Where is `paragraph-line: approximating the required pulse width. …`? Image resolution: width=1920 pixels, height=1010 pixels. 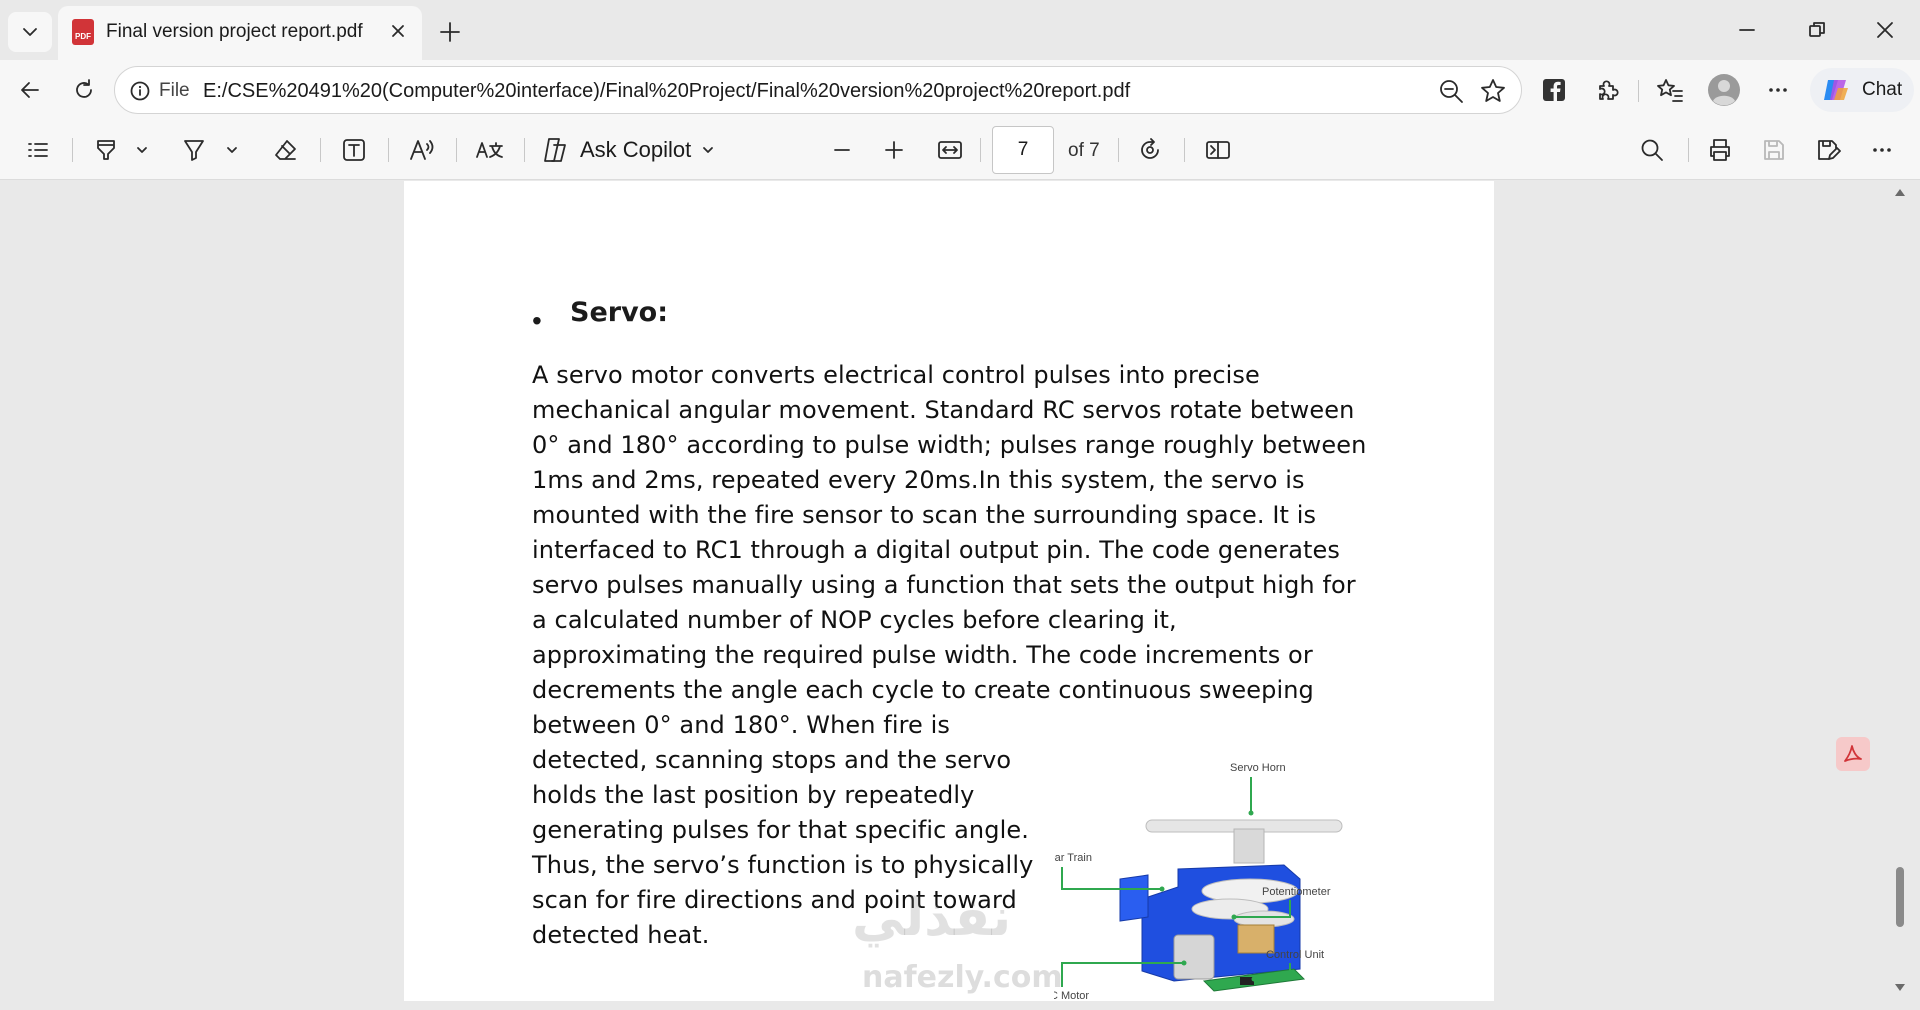
paragraph-line: approximating the required pulse width. … is located at coordinates (922, 655).